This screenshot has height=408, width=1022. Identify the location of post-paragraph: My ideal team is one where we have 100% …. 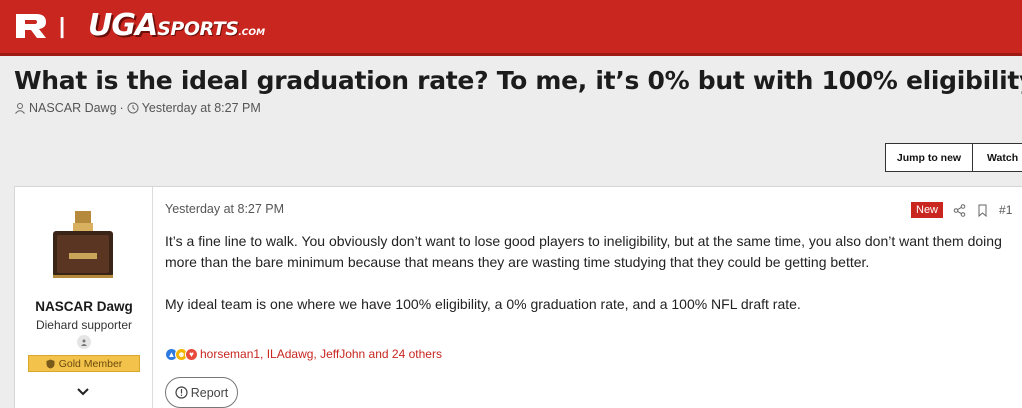
(483, 304).